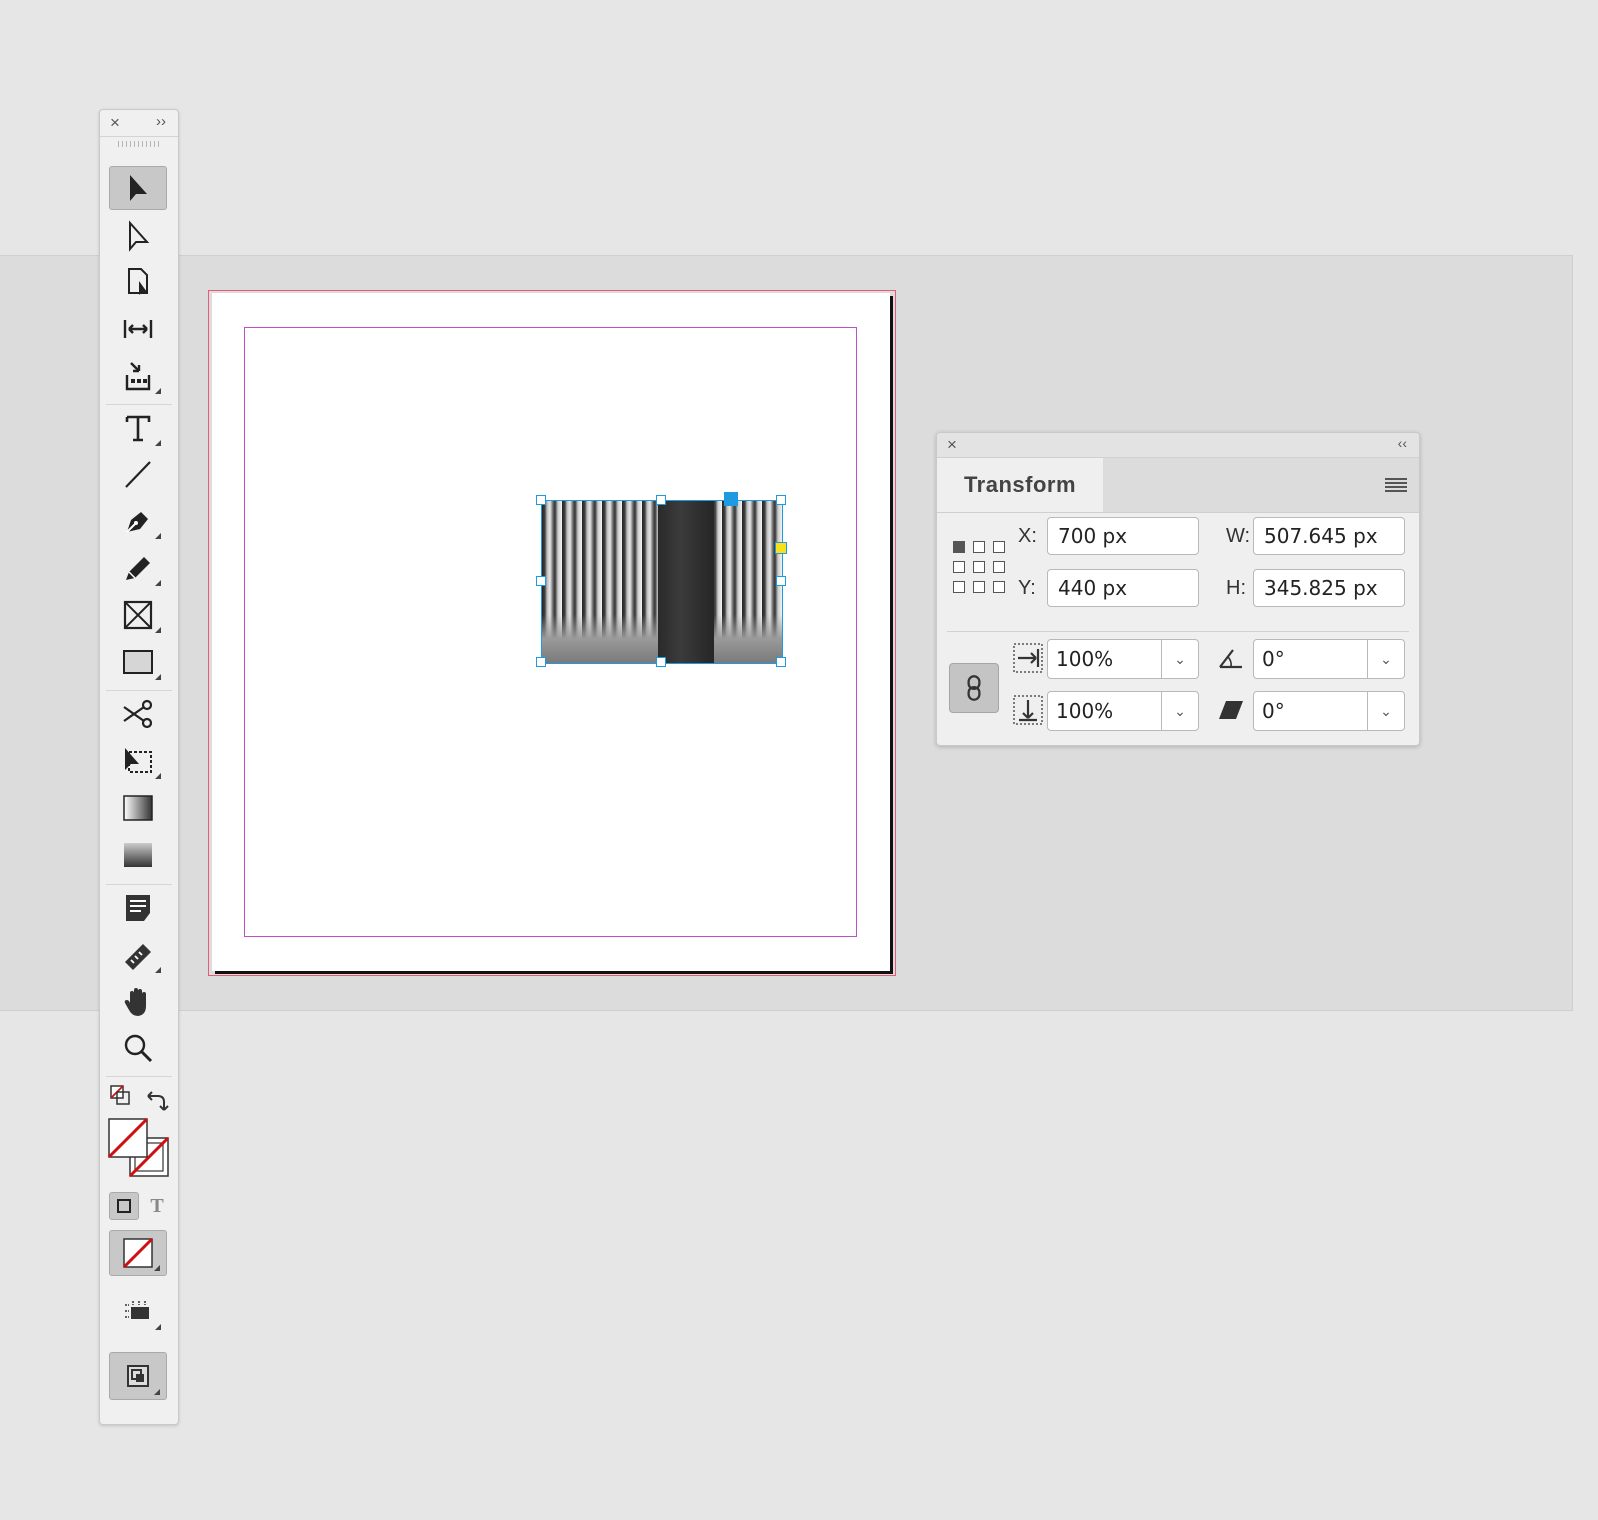  What do you see at coordinates (999, 567) in the screenshot?
I see `reference-point-middle-right` at bounding box center [999, 567].